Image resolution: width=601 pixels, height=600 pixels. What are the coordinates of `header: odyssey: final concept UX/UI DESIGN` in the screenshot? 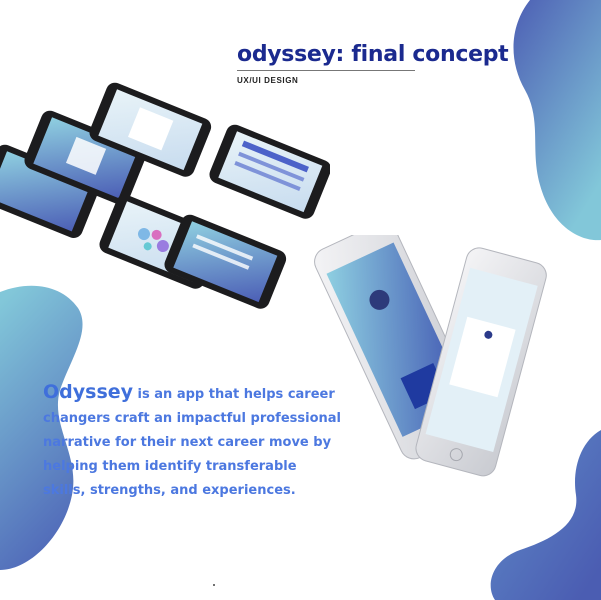 It's located at (373, 63).